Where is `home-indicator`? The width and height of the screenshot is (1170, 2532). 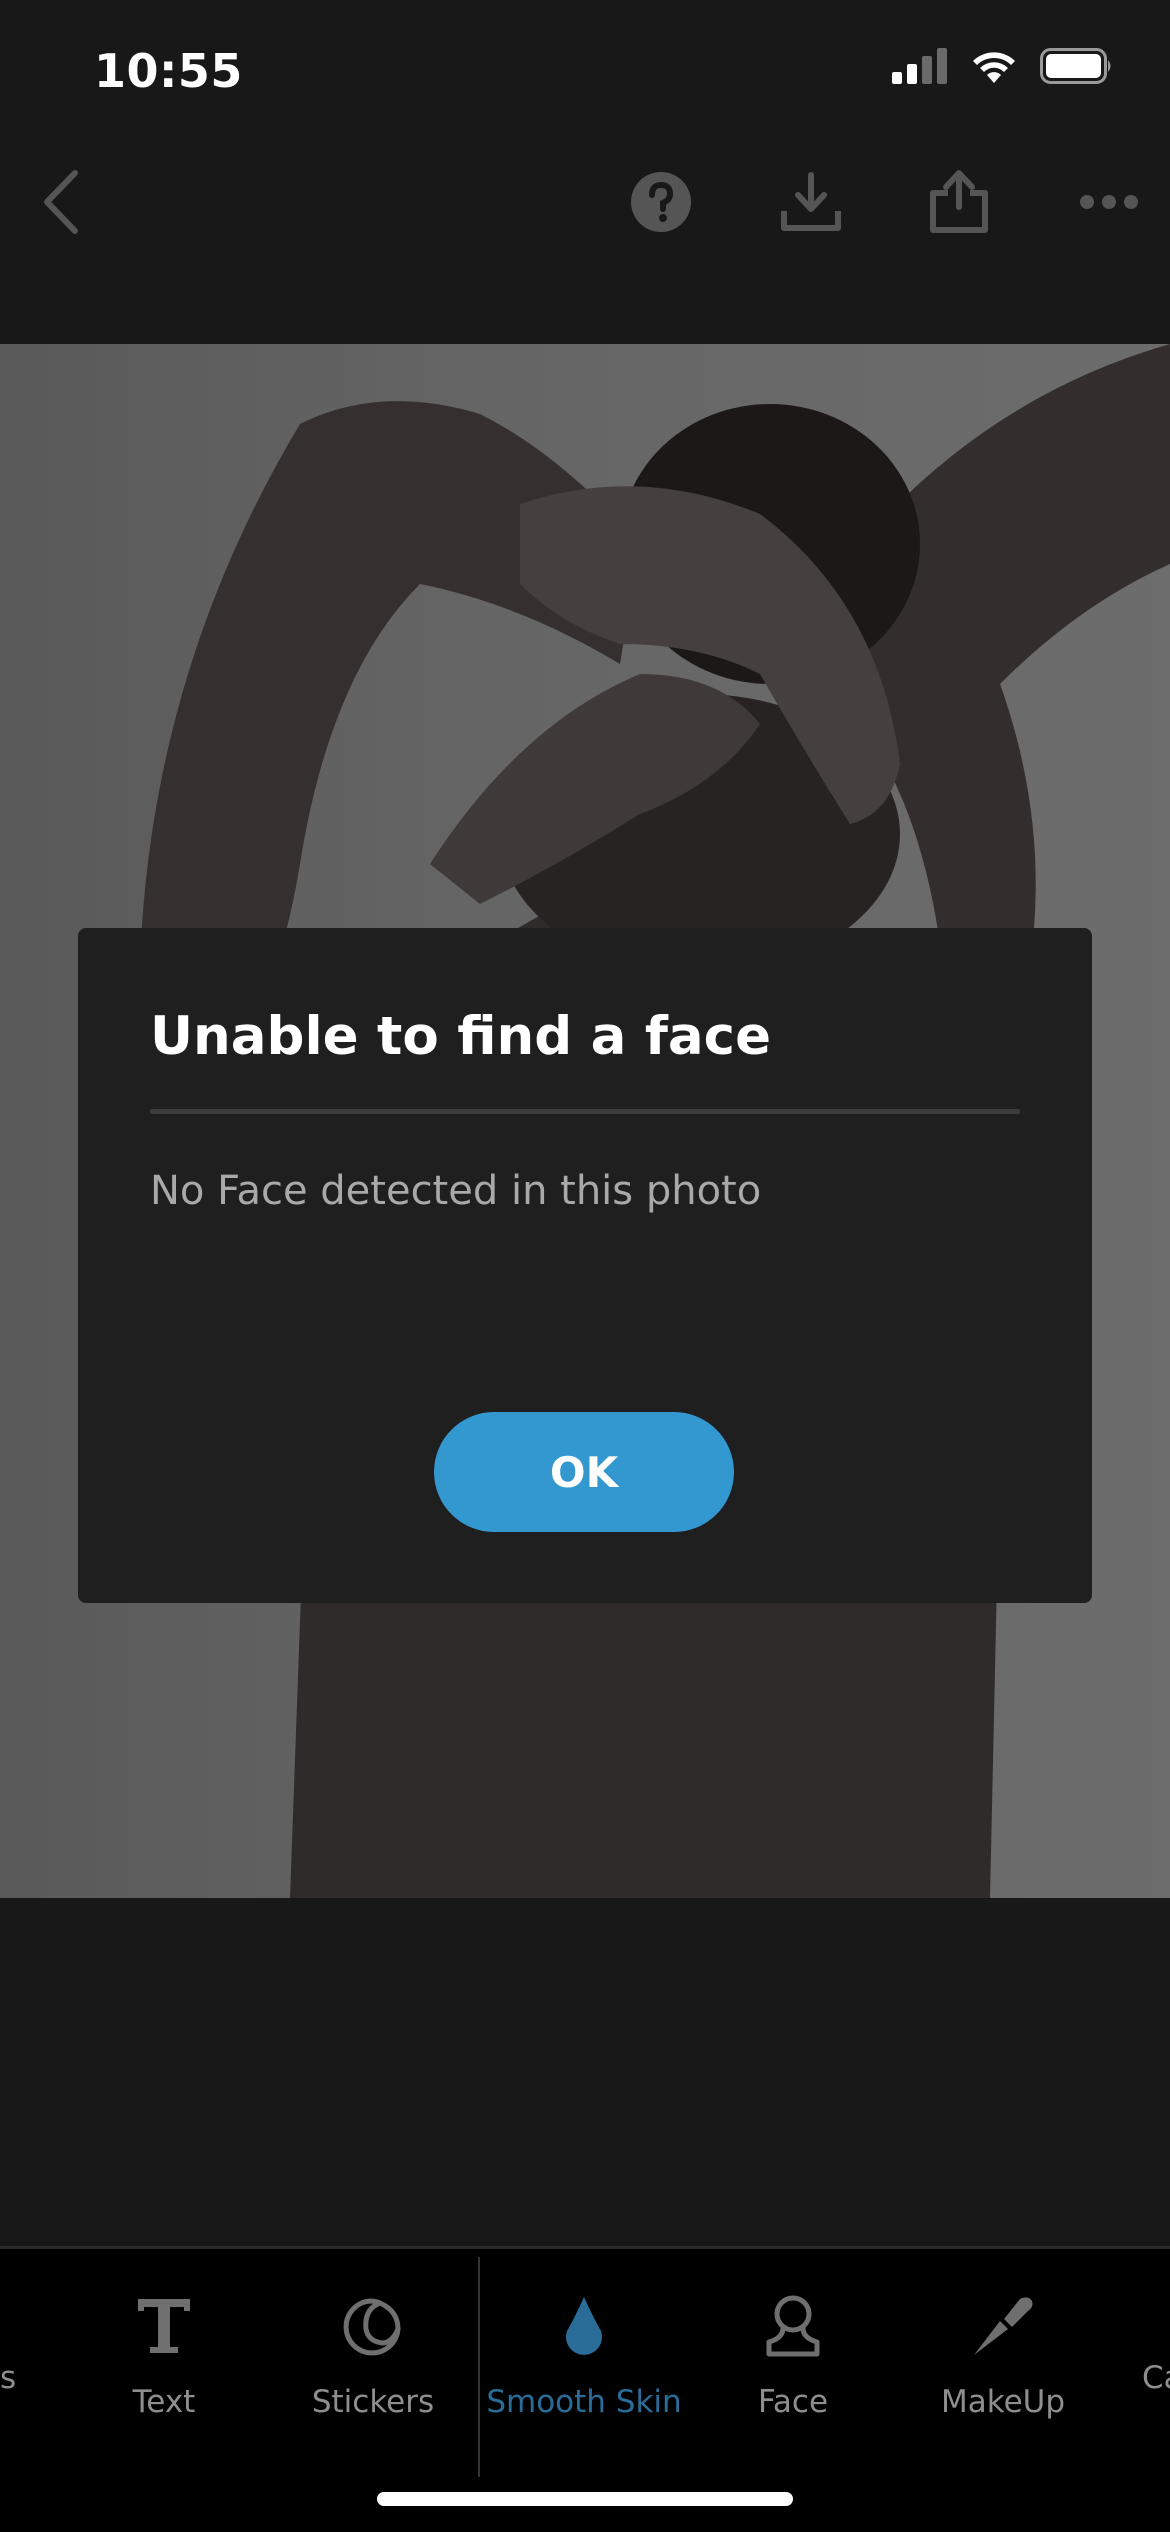
home-indicator is located at coordinates (585, 2499).